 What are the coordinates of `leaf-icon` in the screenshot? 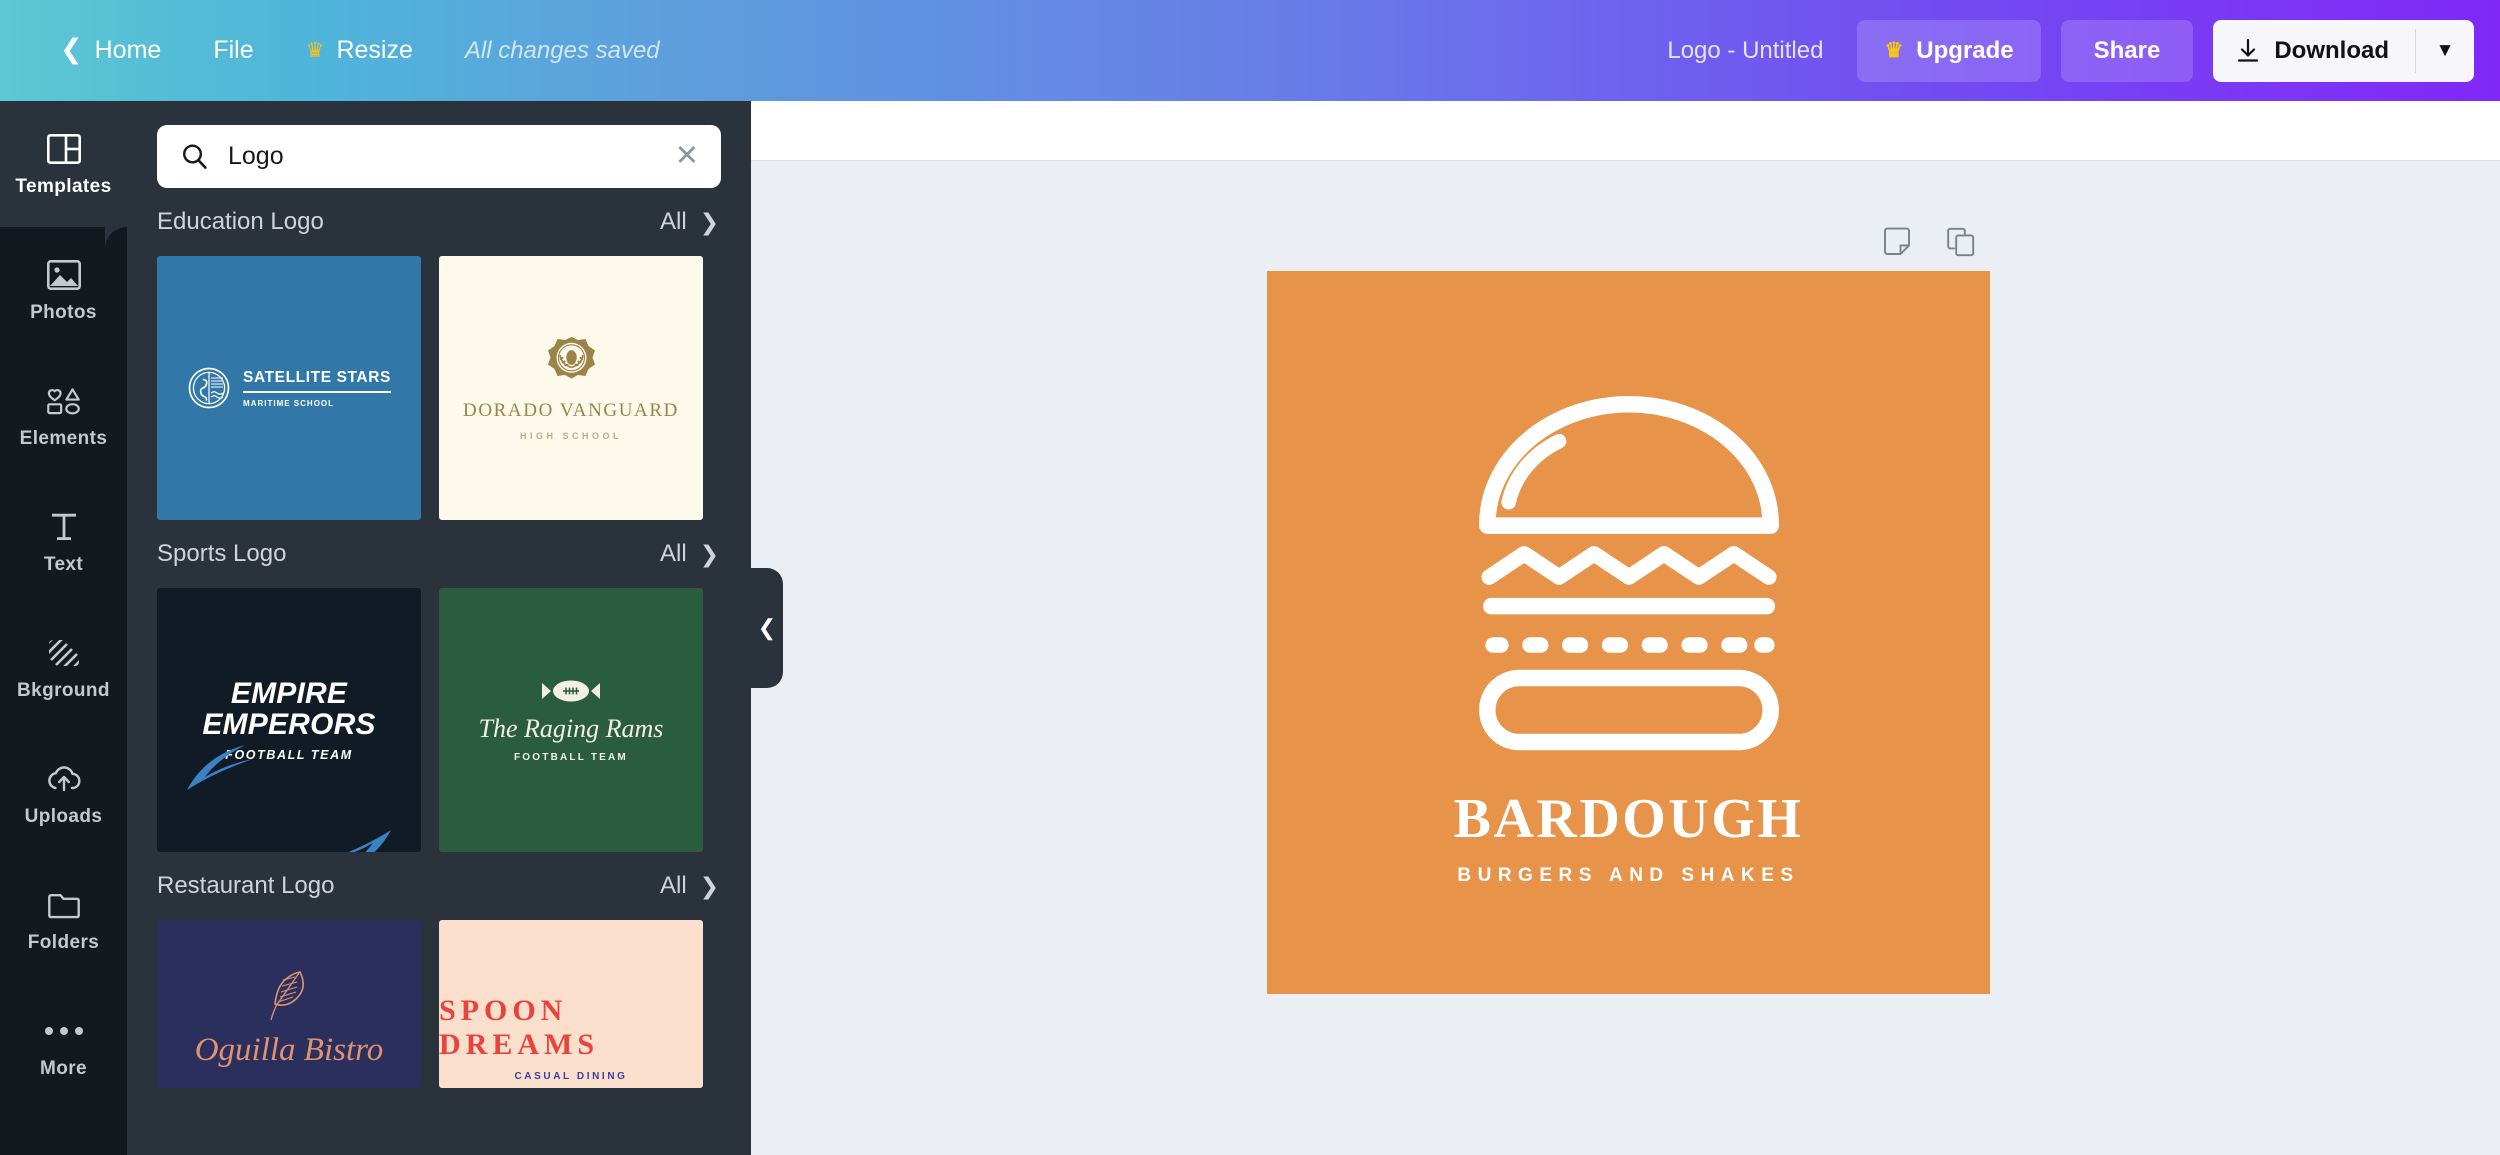 It's located at (287, 996).